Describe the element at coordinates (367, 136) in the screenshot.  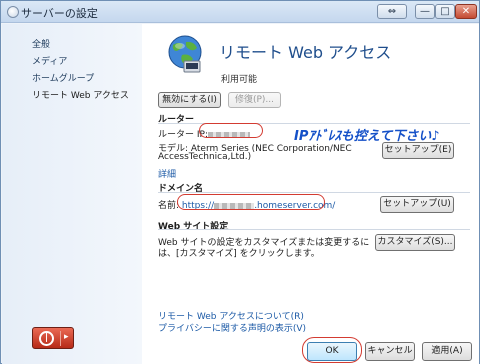
I see `annotation-note: IPｱﾄﾞﾚｽも控えて下さい♪` at that location.